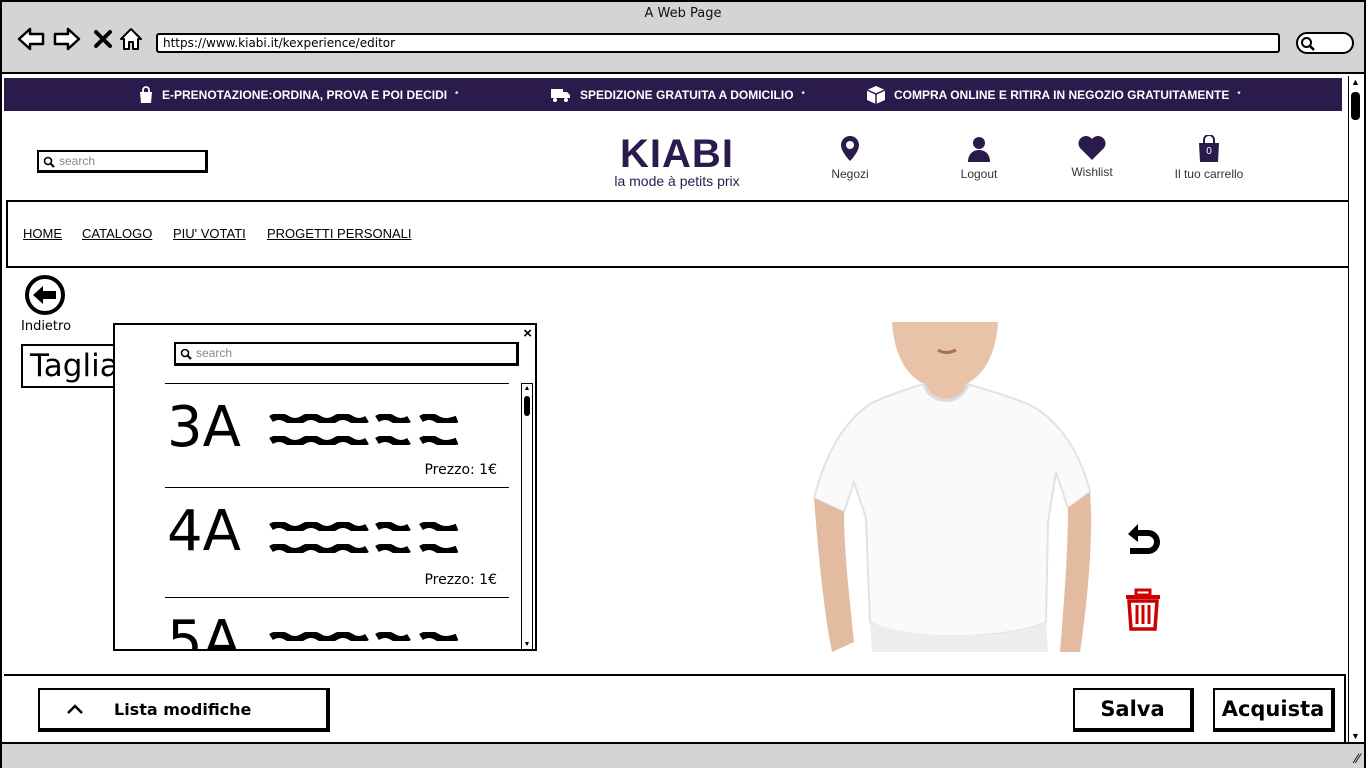  Describe the element at coordinates (45, 297) in the screenshot. I see `back-circle-arrow-icon` at that location.